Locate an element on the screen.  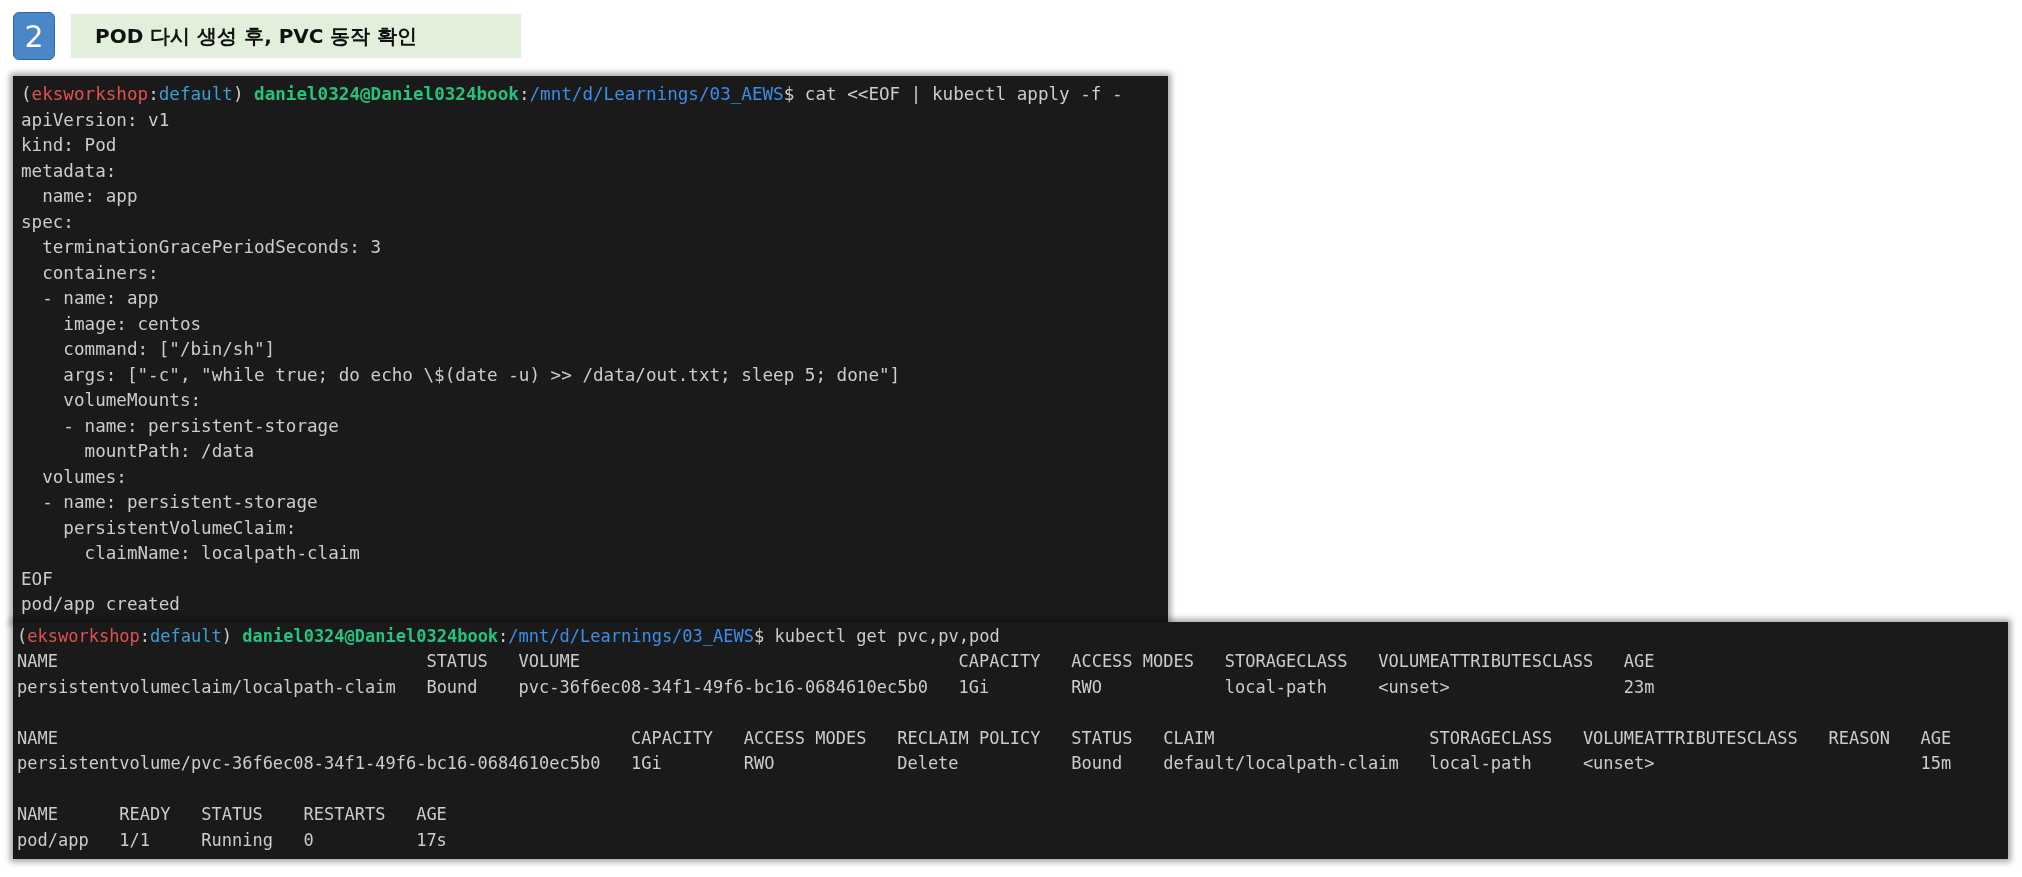
prompt-line: (eksworkshop:default) daniel0324@Daniel0324book:/mnt/d/Learnings/03_AEWS$ cat <<EOF | kubectl apply -f - is located at coordinates (572, 94).